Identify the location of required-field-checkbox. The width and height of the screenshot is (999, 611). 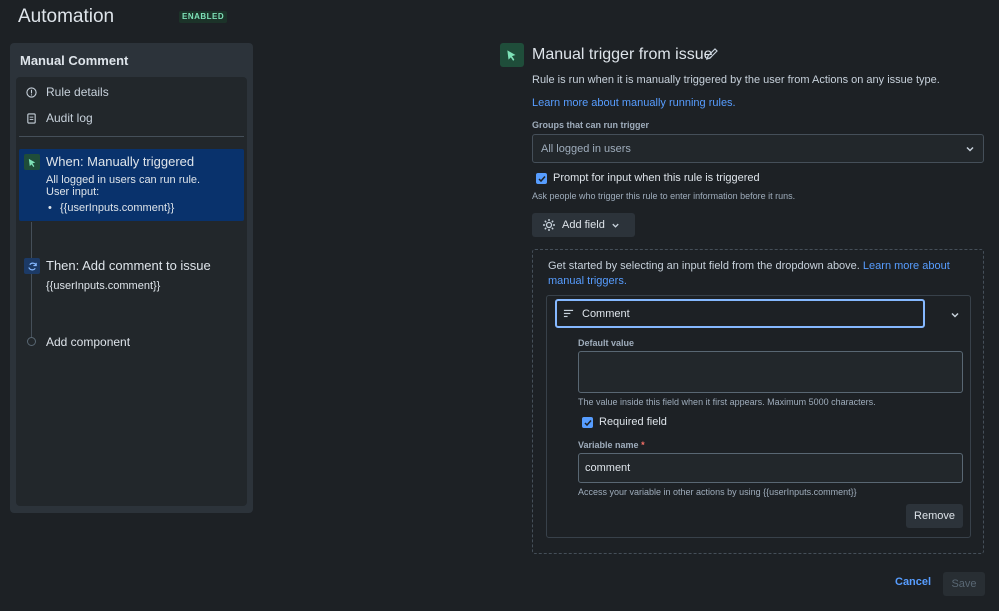
(587, 422).